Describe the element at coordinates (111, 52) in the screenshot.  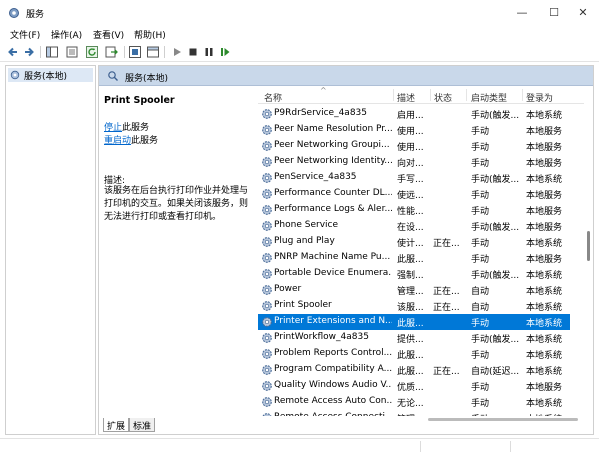
I see `export-list-icon` at that location.